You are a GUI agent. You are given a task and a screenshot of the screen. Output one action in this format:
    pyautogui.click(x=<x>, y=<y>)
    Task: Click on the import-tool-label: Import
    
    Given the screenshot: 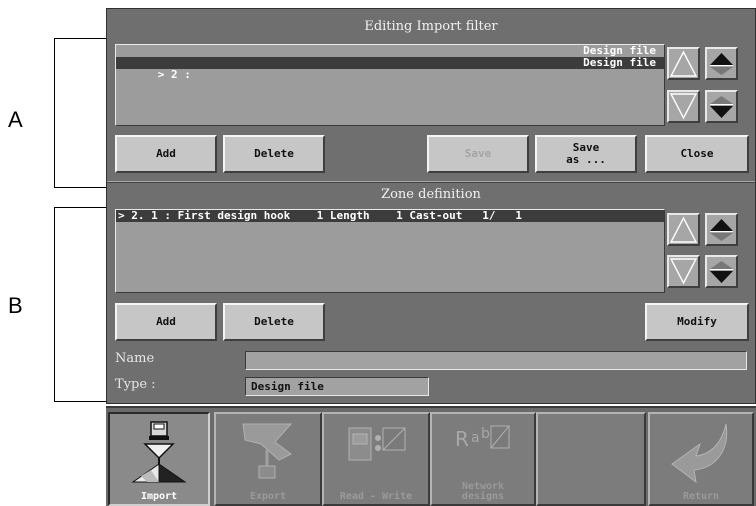 What is the action you would take?
    pyautogui.click(x=159, y=496)
    